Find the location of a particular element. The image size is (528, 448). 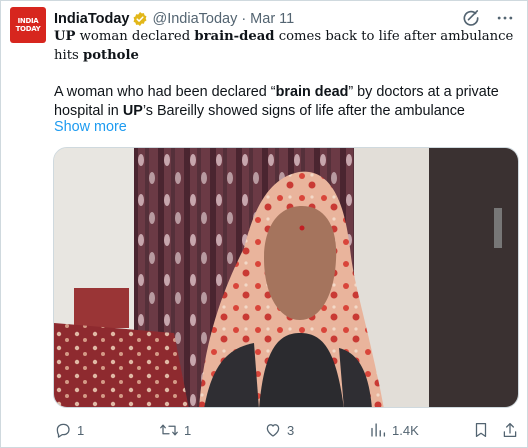

retweet-action: 1 is located at coordinates (175, 430).